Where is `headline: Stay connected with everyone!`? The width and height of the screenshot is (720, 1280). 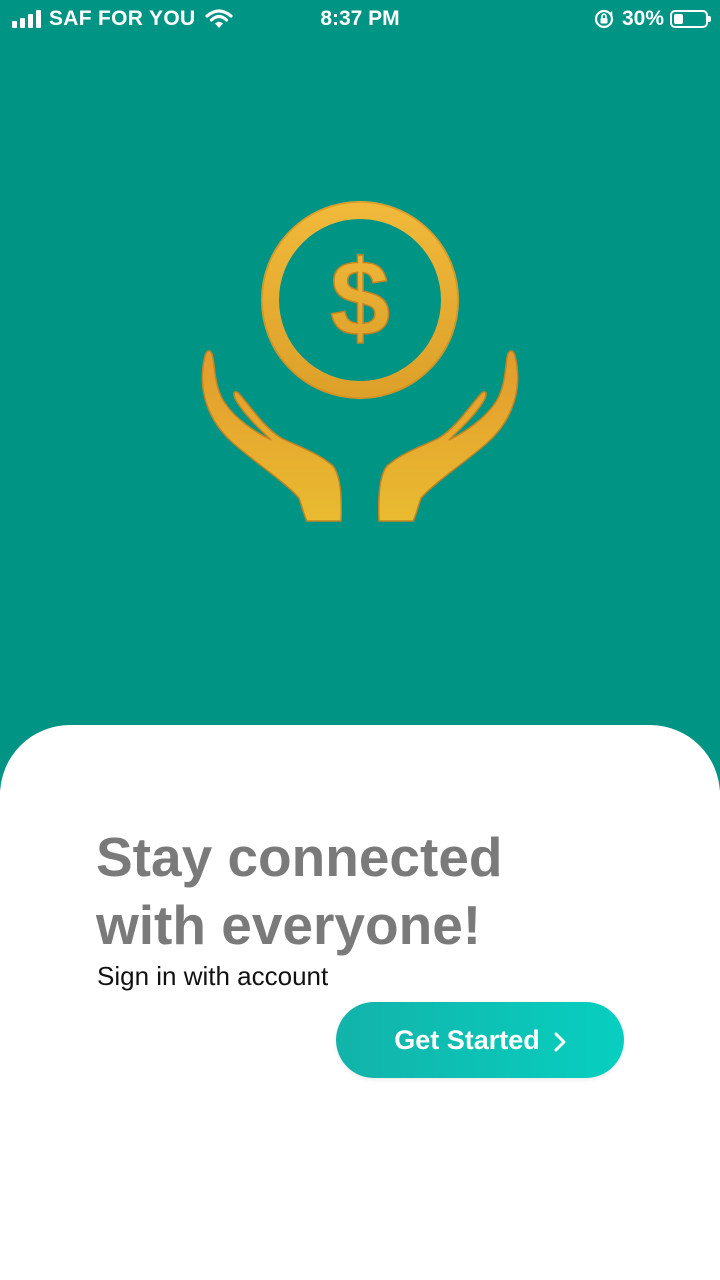 headline: Stay connected with everyone! is located at coordinates (376, 891).